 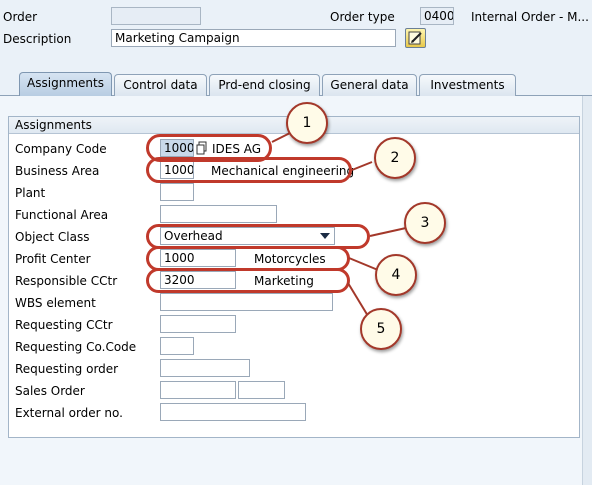 I want to click on requesting-order-input, so click(x=205, y=368).